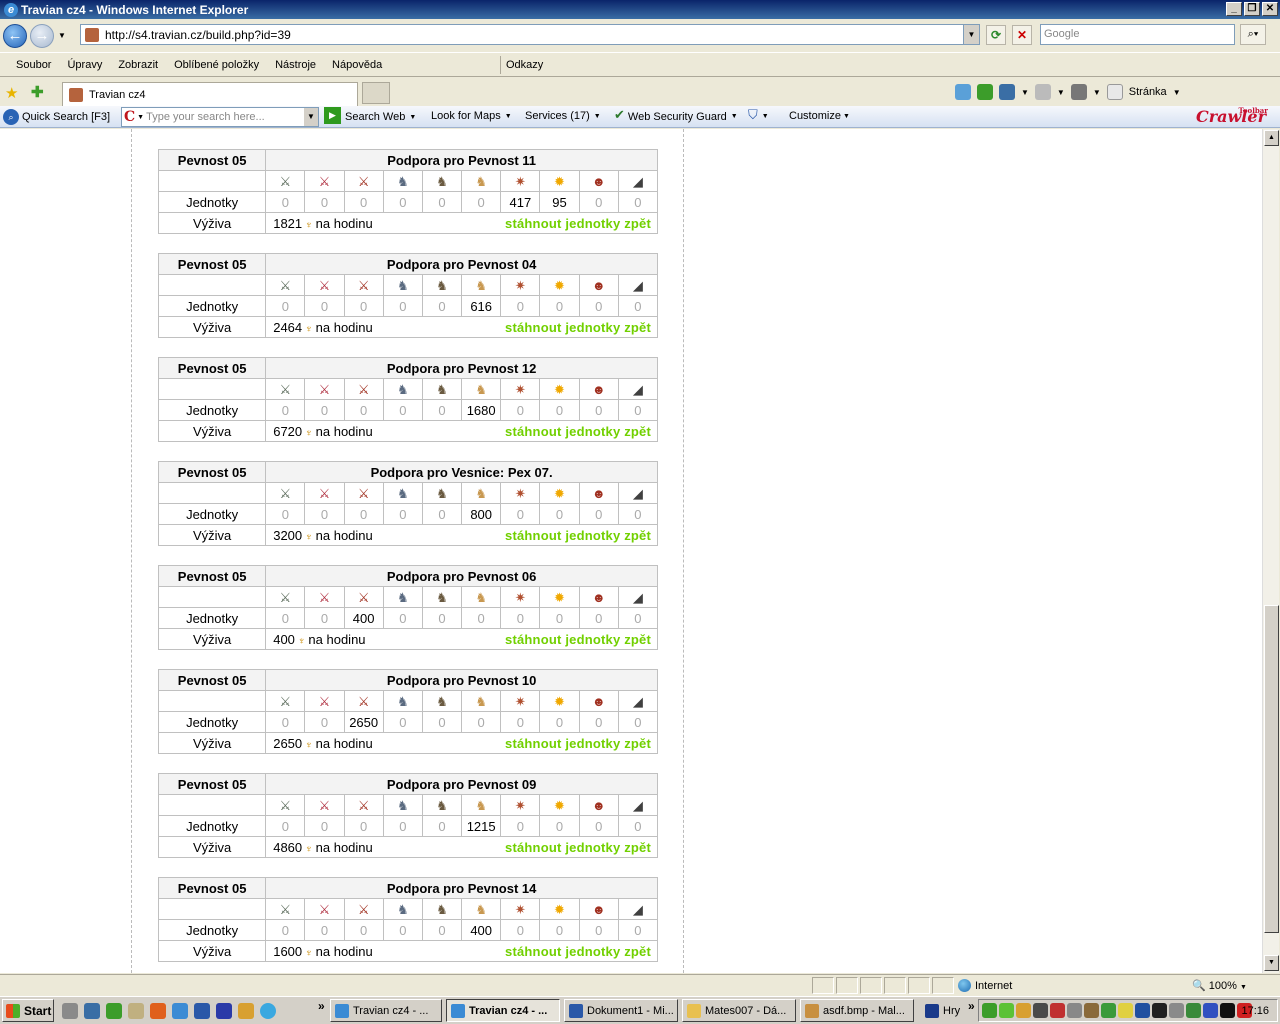  Describe the element at coordinates (1210, 1010) in the screenshot. I see `tray-blue2-icon` at that location.